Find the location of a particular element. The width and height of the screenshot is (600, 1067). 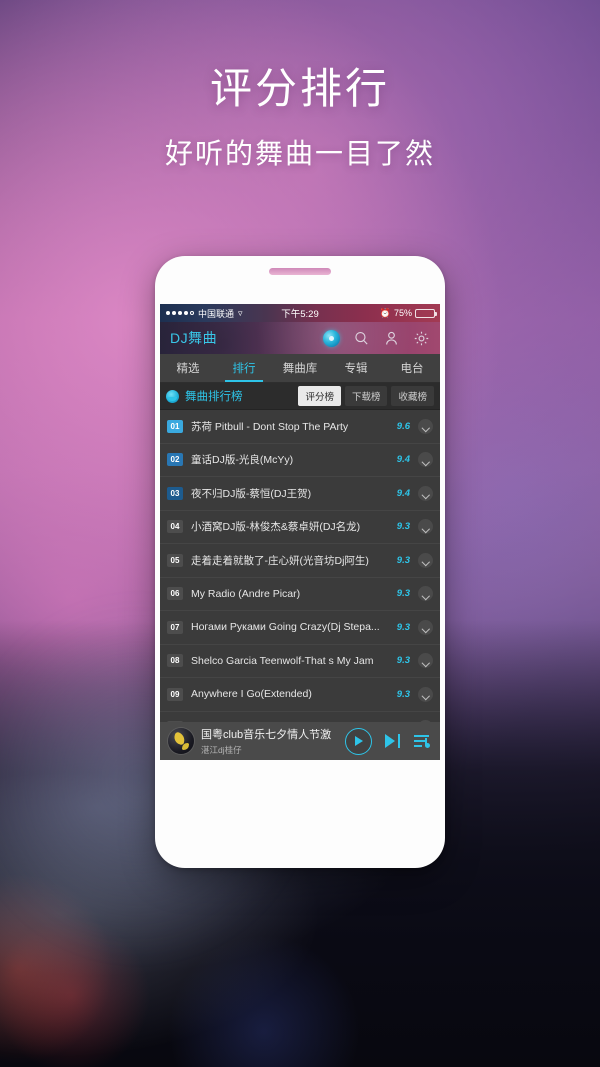

rank-badge: 04 is located at coordinates (175, 527).